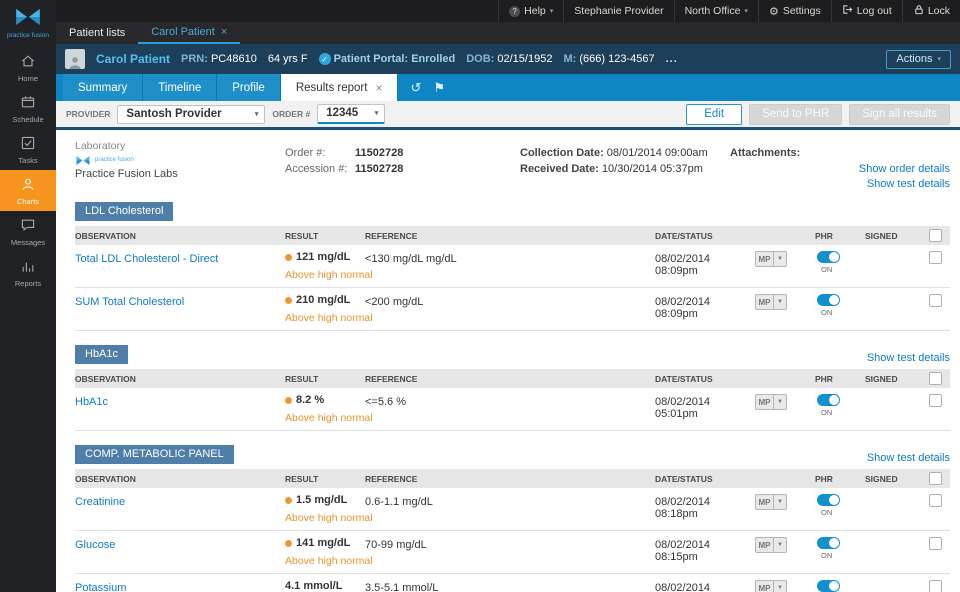  Describe the element at coordinates (509, 59) in the screenshot. I see `patient-dob: DOB: 02/15/1952` at that location.